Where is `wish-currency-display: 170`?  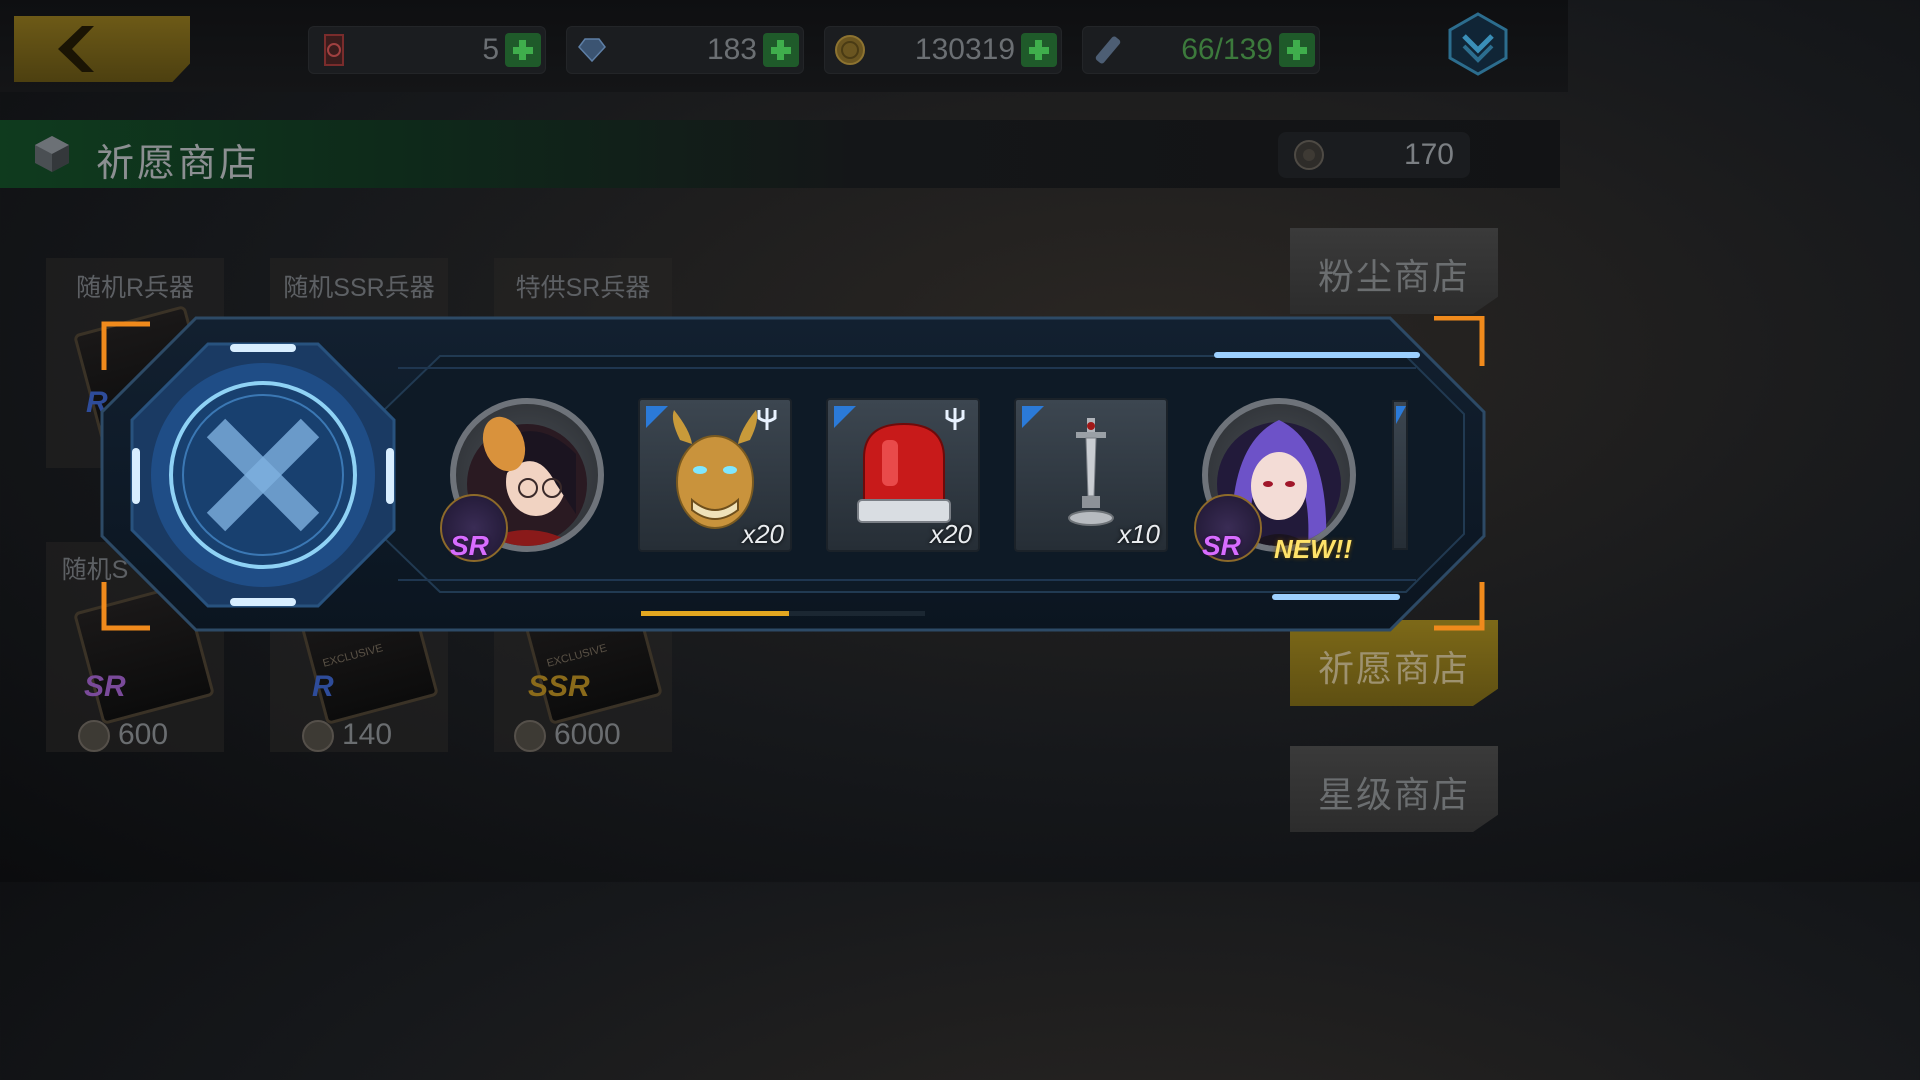 wish-currency-display: 170 is located at coordinates (1374, 155).